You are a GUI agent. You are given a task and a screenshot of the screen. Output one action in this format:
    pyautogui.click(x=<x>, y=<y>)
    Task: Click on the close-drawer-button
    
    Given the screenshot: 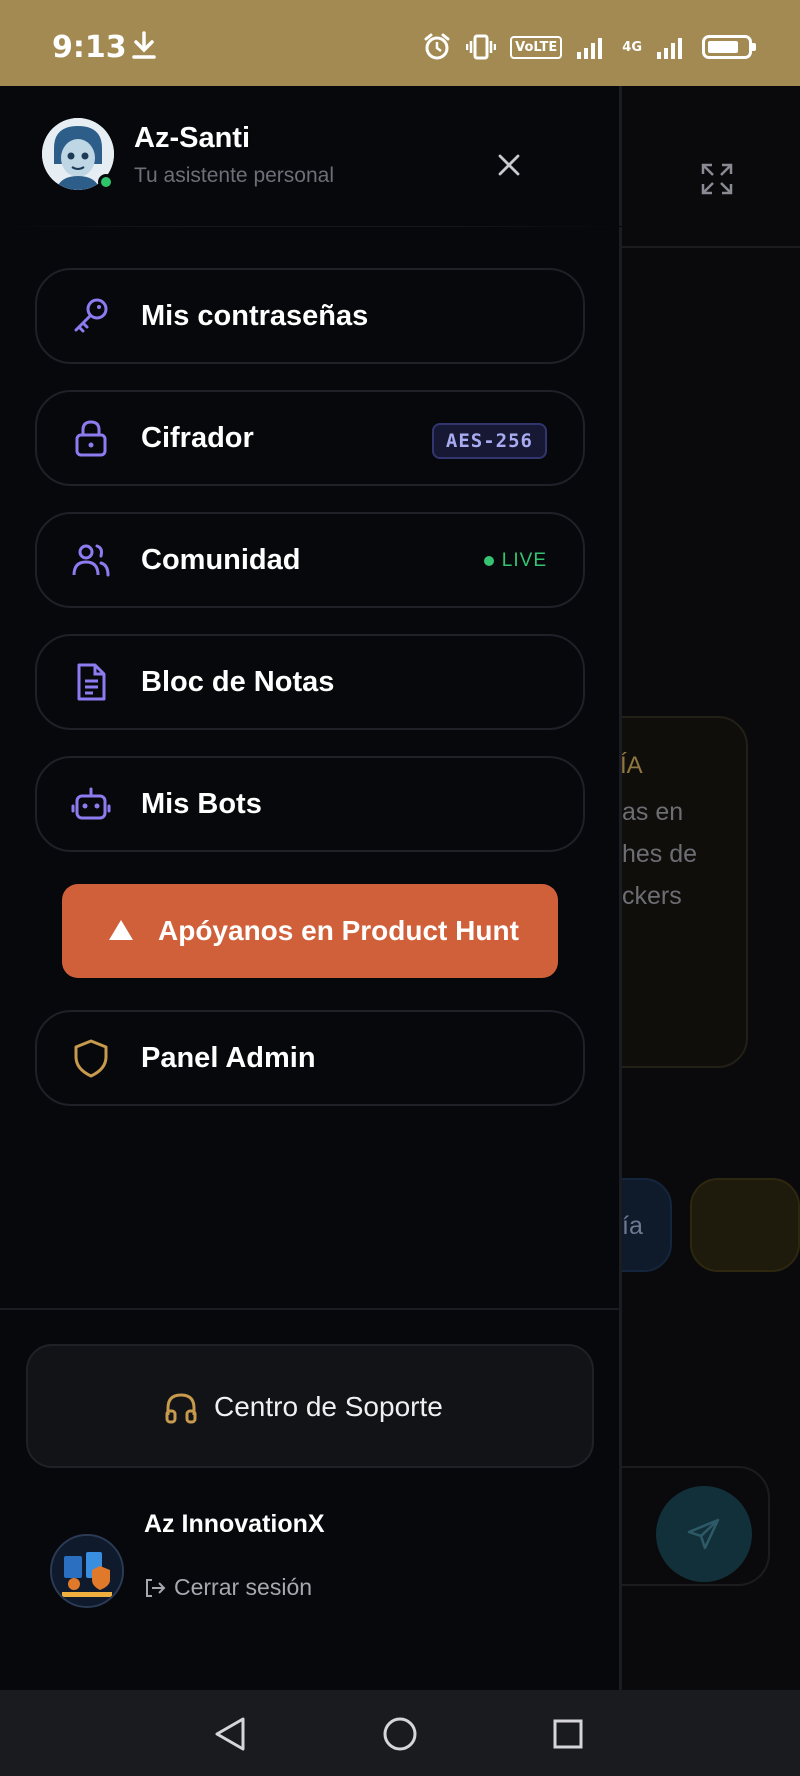 What is the action you would take?
    pyautogui.click(x=509, y=165)
    